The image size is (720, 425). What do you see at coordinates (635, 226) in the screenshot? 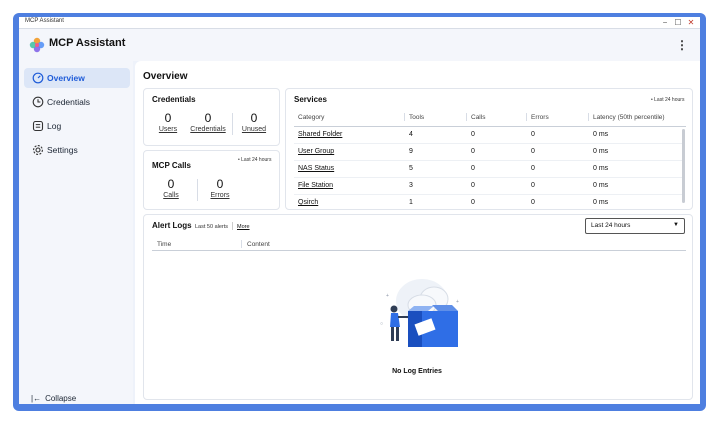
I see `time-range-select: Last 24 hours ▼` at bounding box center [635, 226].